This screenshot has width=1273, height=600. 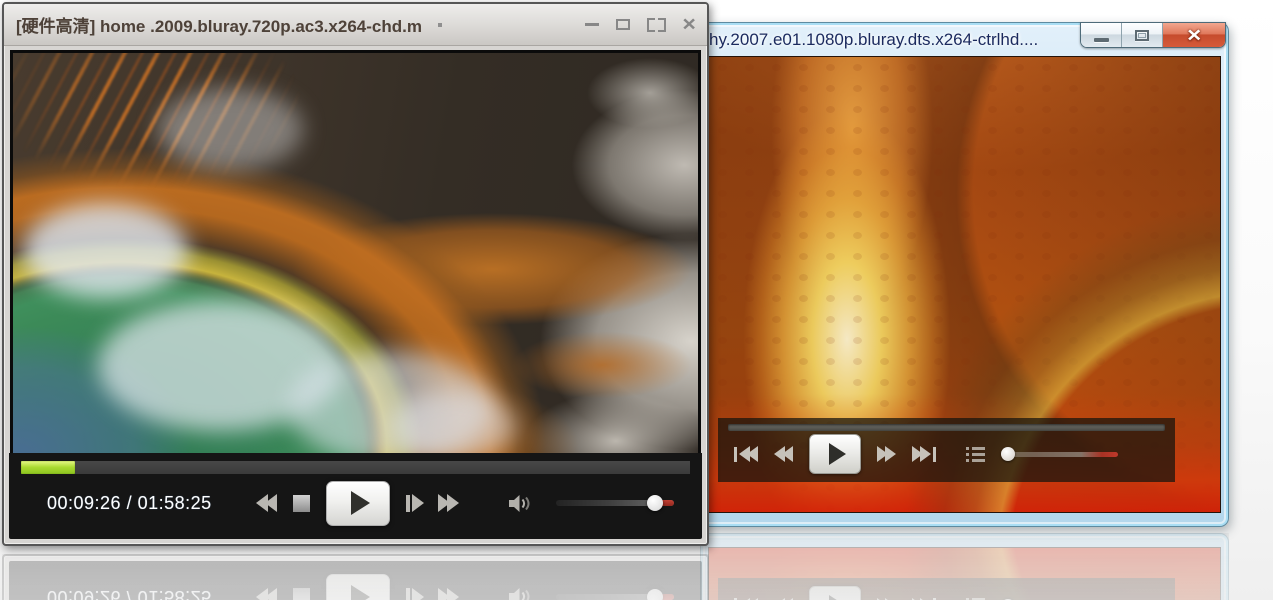 I want to click on volume-control-left, so click(x=596, y=503).